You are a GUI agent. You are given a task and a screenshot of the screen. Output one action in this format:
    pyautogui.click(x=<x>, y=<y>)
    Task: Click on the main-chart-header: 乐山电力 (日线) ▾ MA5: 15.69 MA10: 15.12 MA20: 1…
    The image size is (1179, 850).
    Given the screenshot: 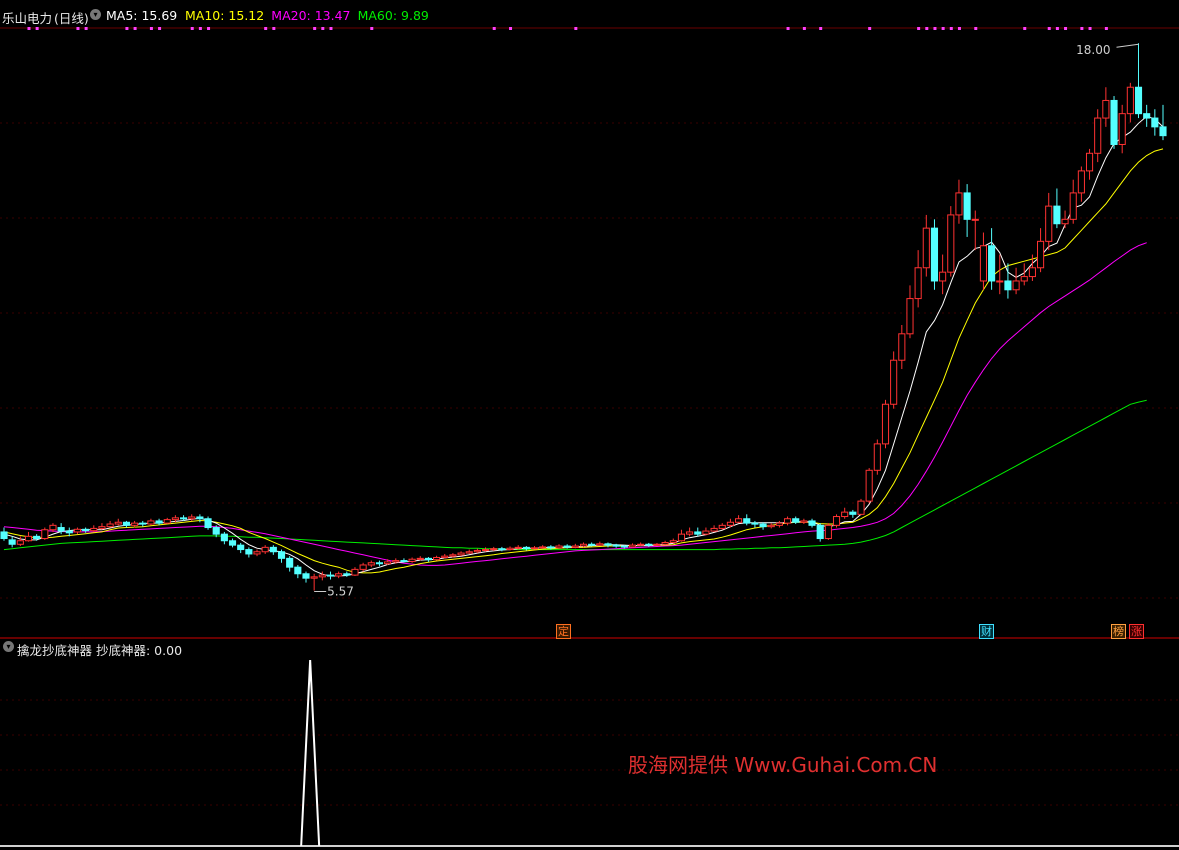 What is the action you would take?
    pyautogui.click(x=589, y=17)
    